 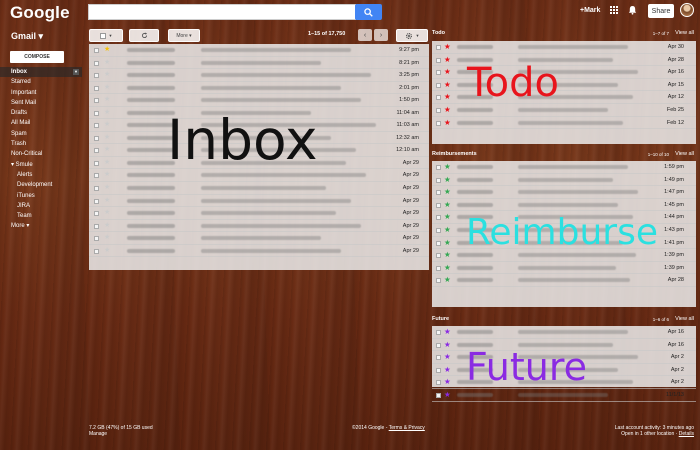 I want to click on list-item: ★ 1:39 pm, so click(x=564, y=268).